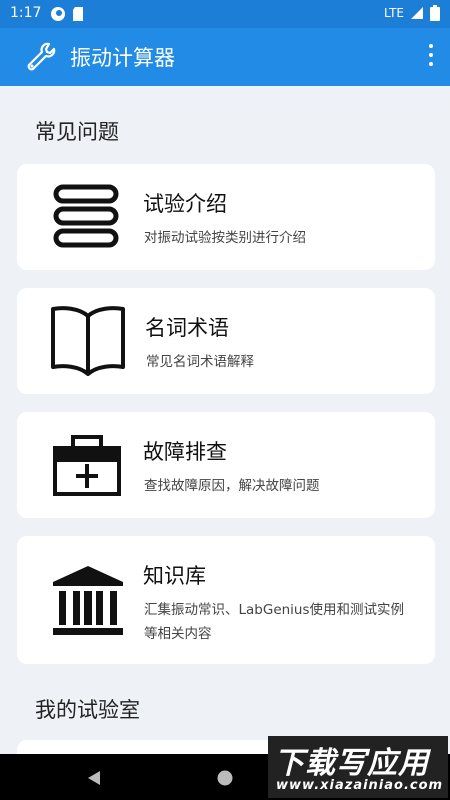 The image size is (450, 800). What do you see at coordinates (78, 14) in the screenshot?
I see `sd-card-icon` at bounding box center [78, 14].